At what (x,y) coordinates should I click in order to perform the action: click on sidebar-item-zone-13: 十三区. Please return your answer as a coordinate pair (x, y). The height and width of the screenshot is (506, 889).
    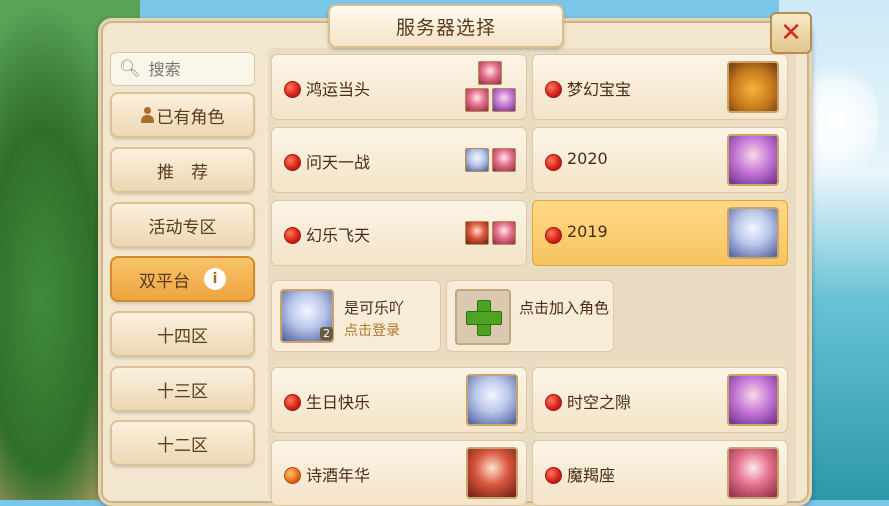
    Looking at the image, I should click on (182, 389).